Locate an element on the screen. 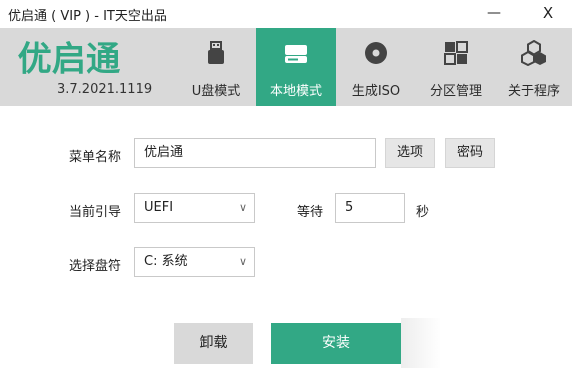  menu-name-value: 优启通 is located at coordinates (164, 152).